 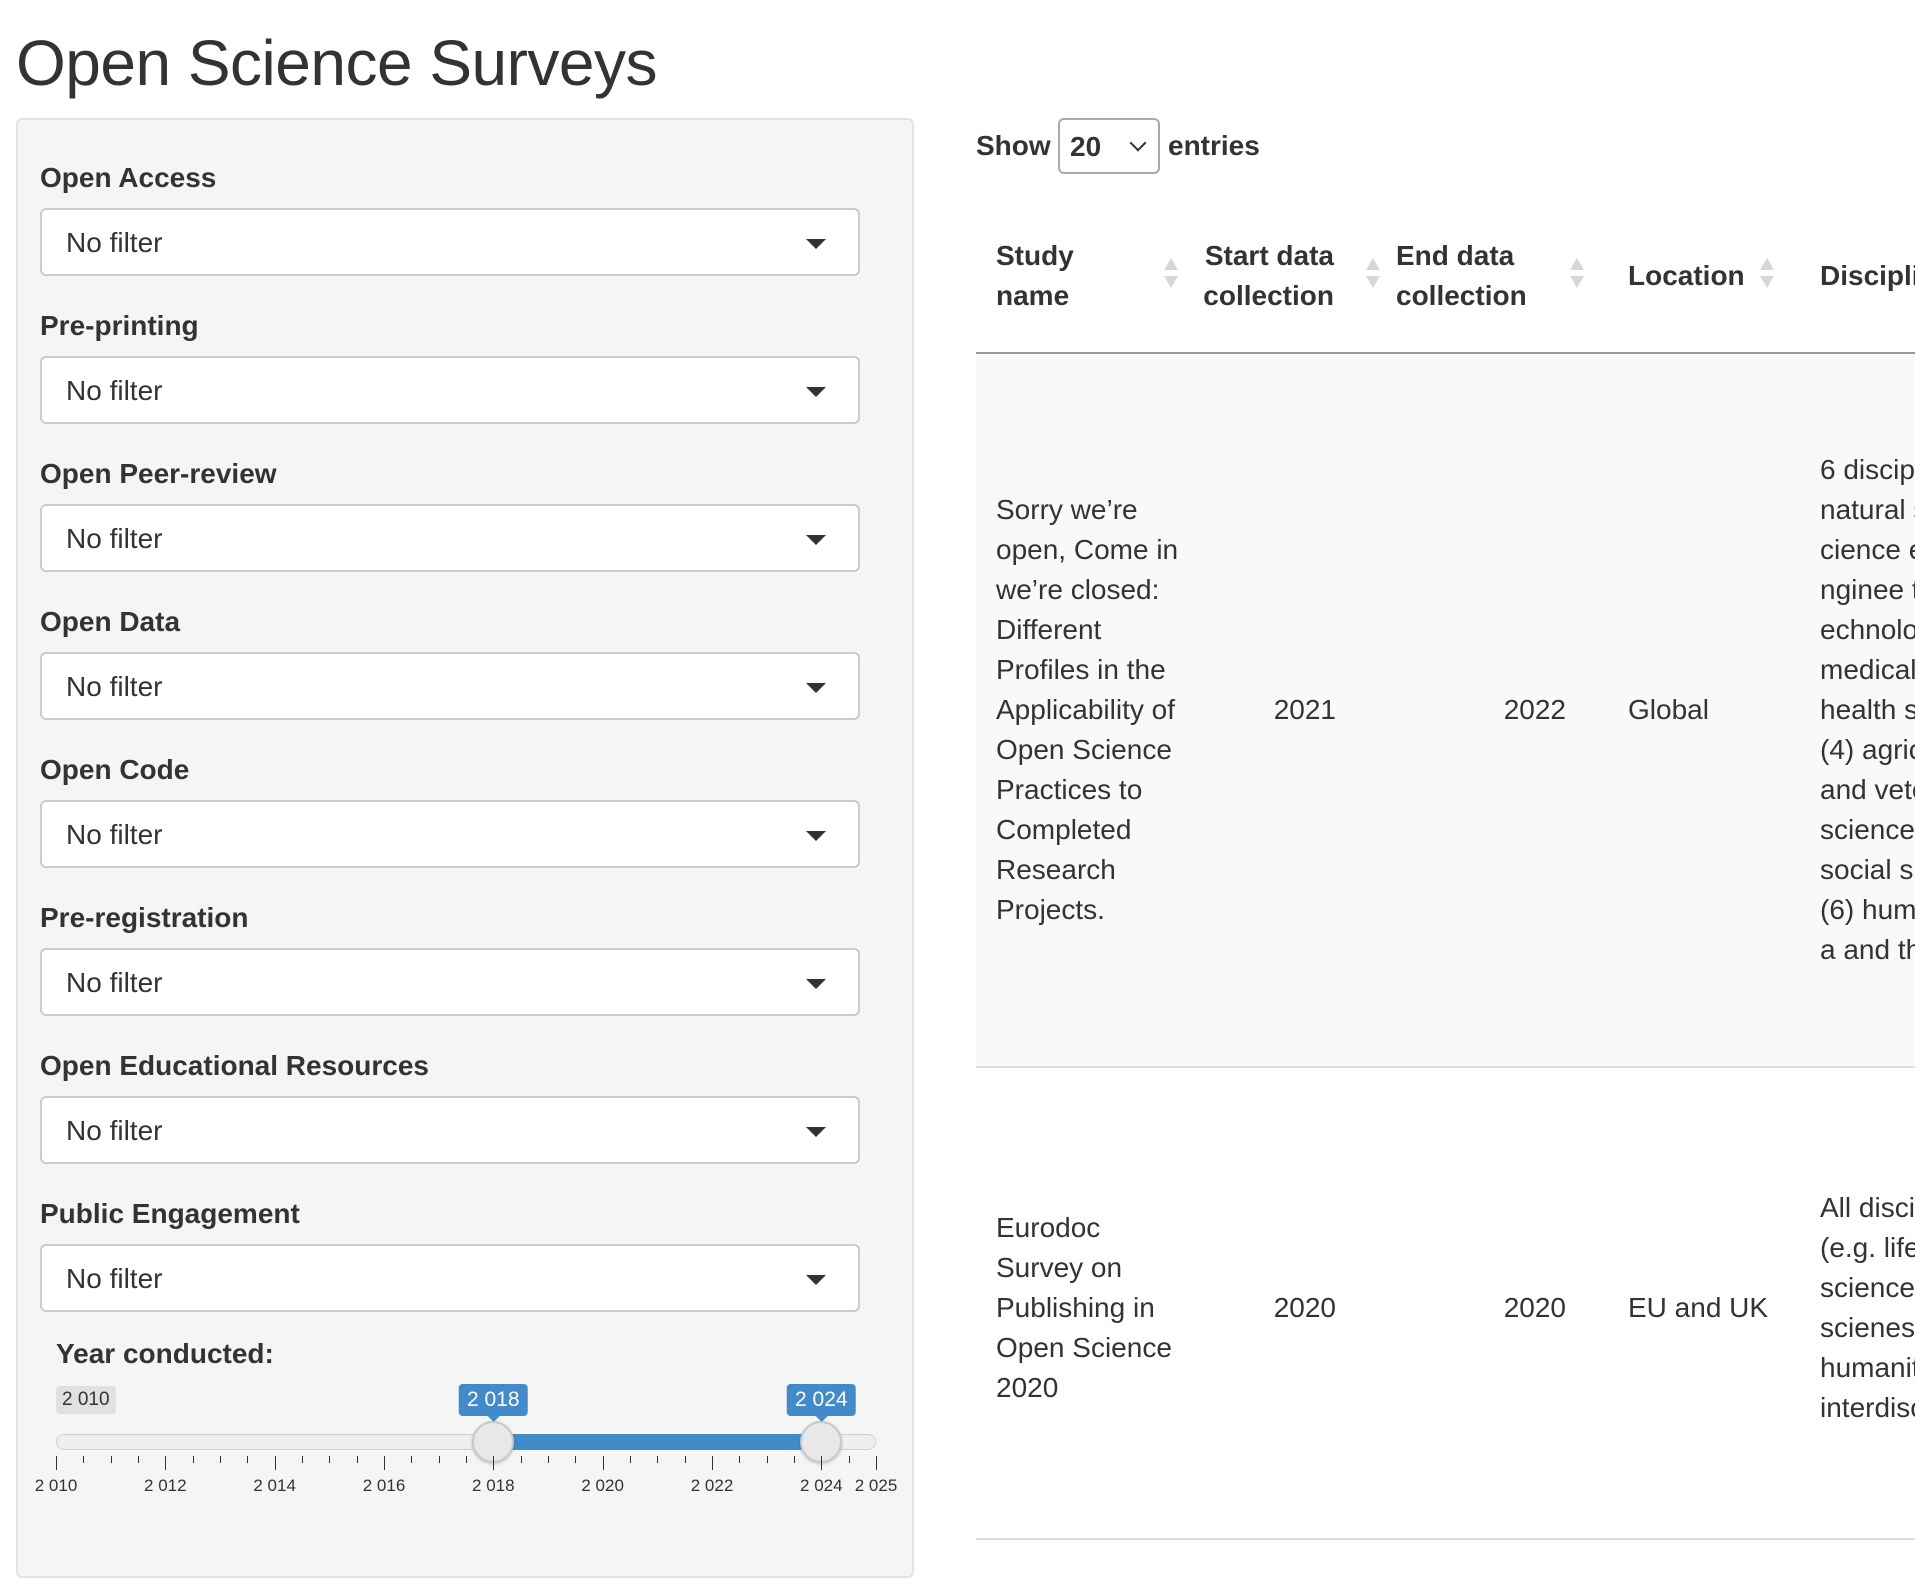 I want to click on open-access-select: No filter, so click(x=450, y=242).